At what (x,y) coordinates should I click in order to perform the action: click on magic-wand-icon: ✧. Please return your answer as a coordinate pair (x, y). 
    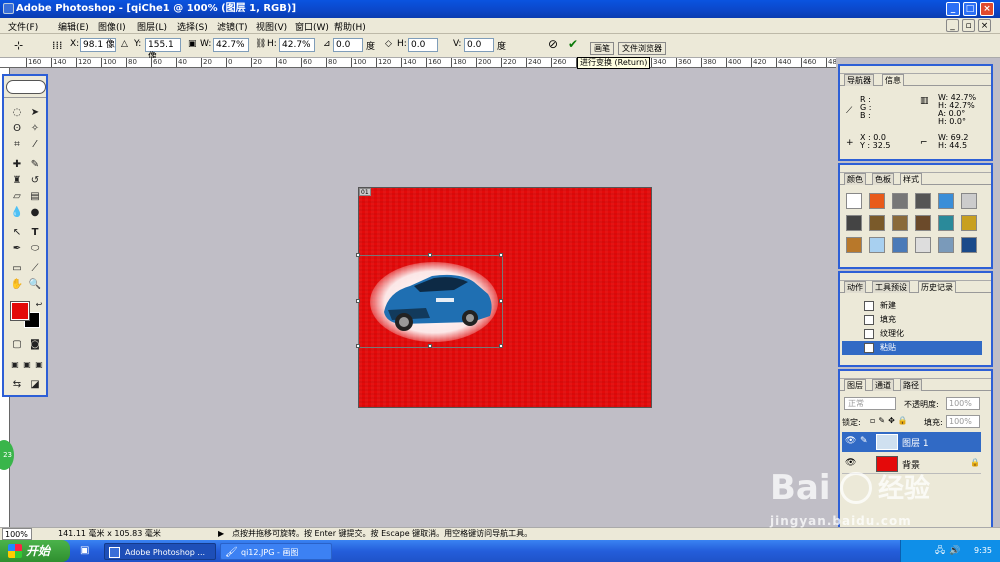
    Looking at the image, I should click on (35, 129).